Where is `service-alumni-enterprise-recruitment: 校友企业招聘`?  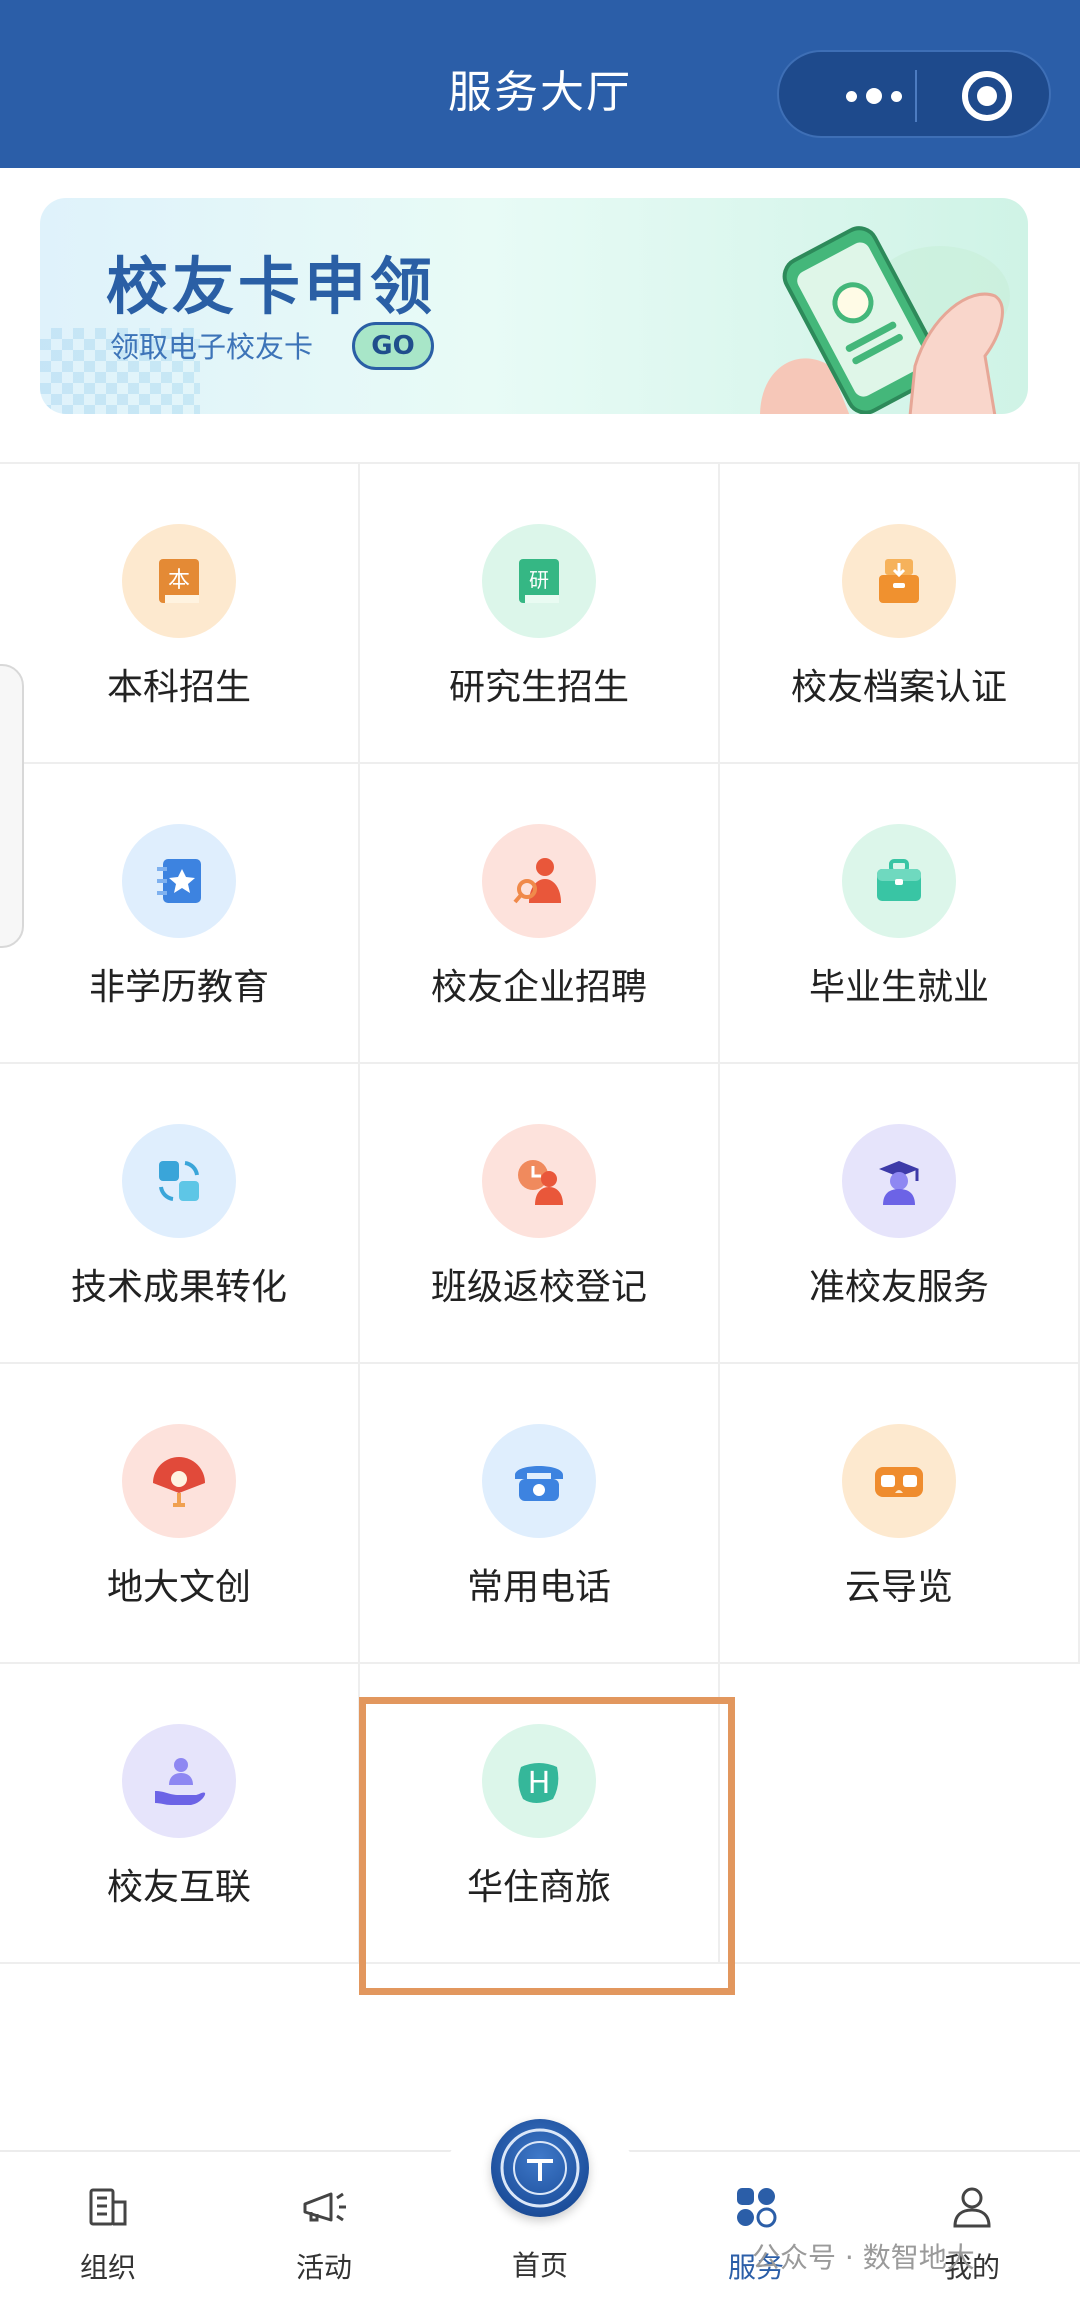 service-alumni-enterprise-recruitment: 校友企业招聘 is located at coordinates (540, 913).